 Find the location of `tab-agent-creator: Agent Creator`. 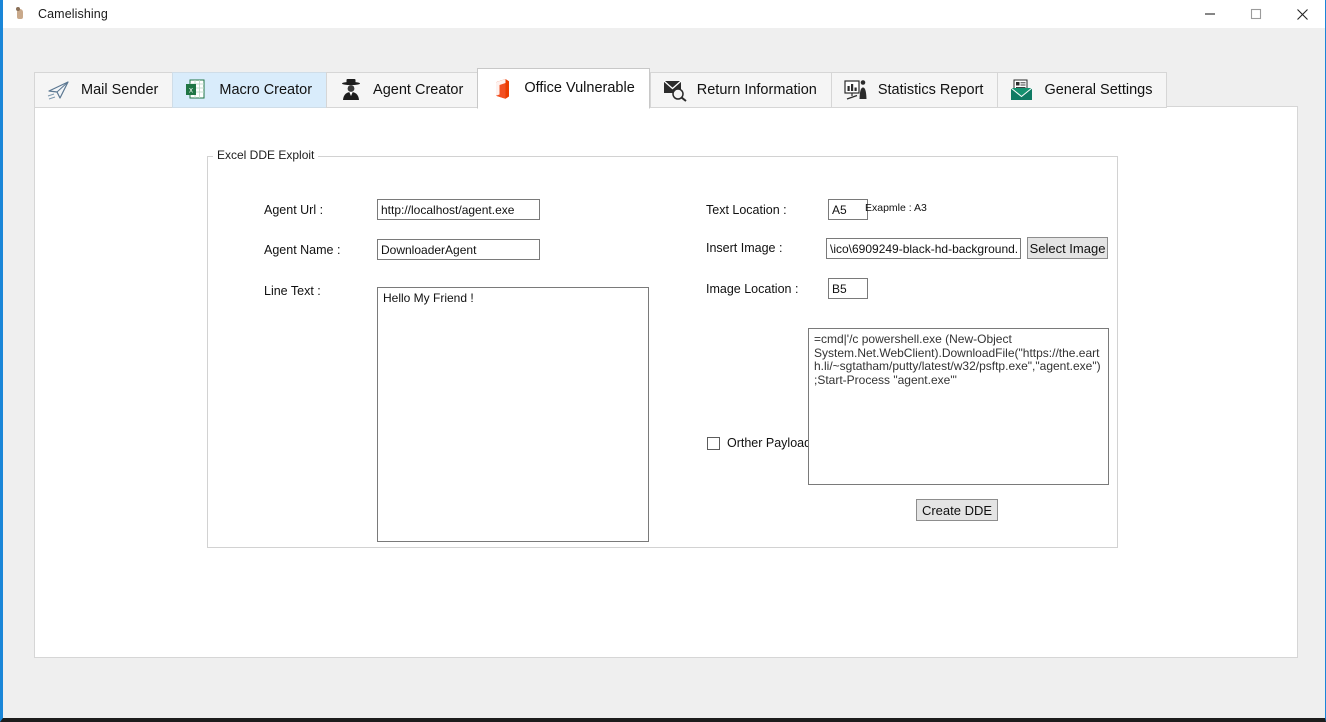

tab-agent-creator: Agent Creator is located at coordinates (402, 90).